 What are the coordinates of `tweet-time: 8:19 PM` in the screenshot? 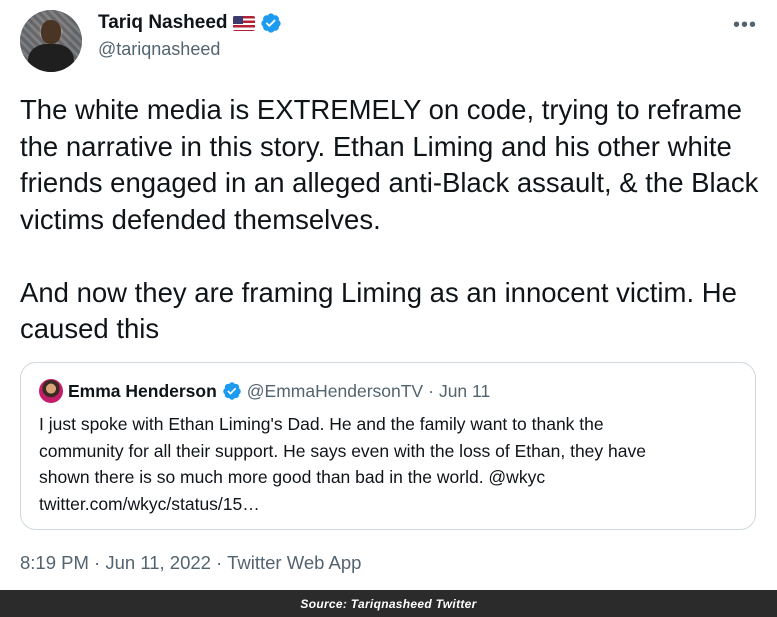 It's located at (54, 562).